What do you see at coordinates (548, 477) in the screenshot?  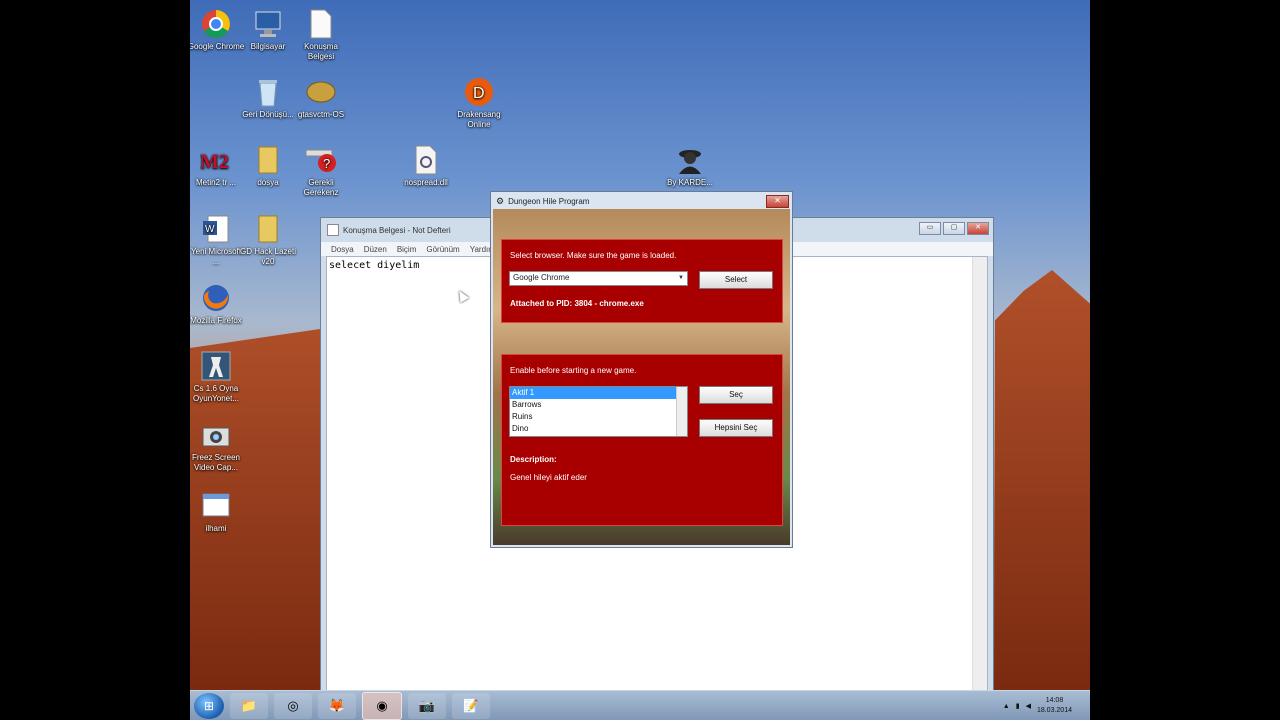 I see `description-text: Genel hileyi aktif eder` at bounding box center [548, 477].